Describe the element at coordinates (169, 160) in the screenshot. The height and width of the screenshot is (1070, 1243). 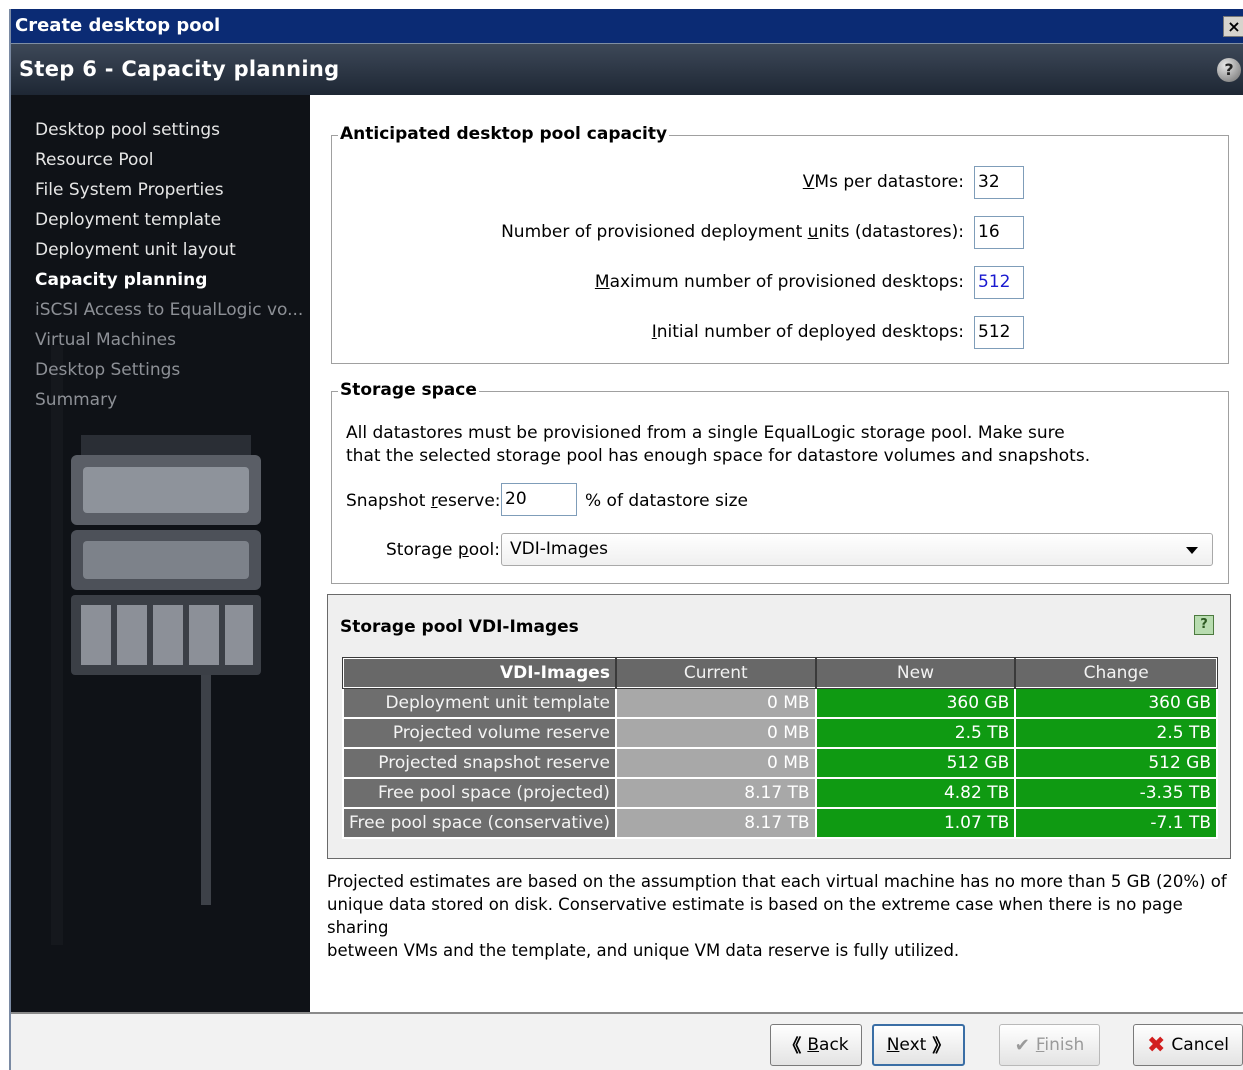
I see `step-item-resource-pool: Resource Pool` at that location.